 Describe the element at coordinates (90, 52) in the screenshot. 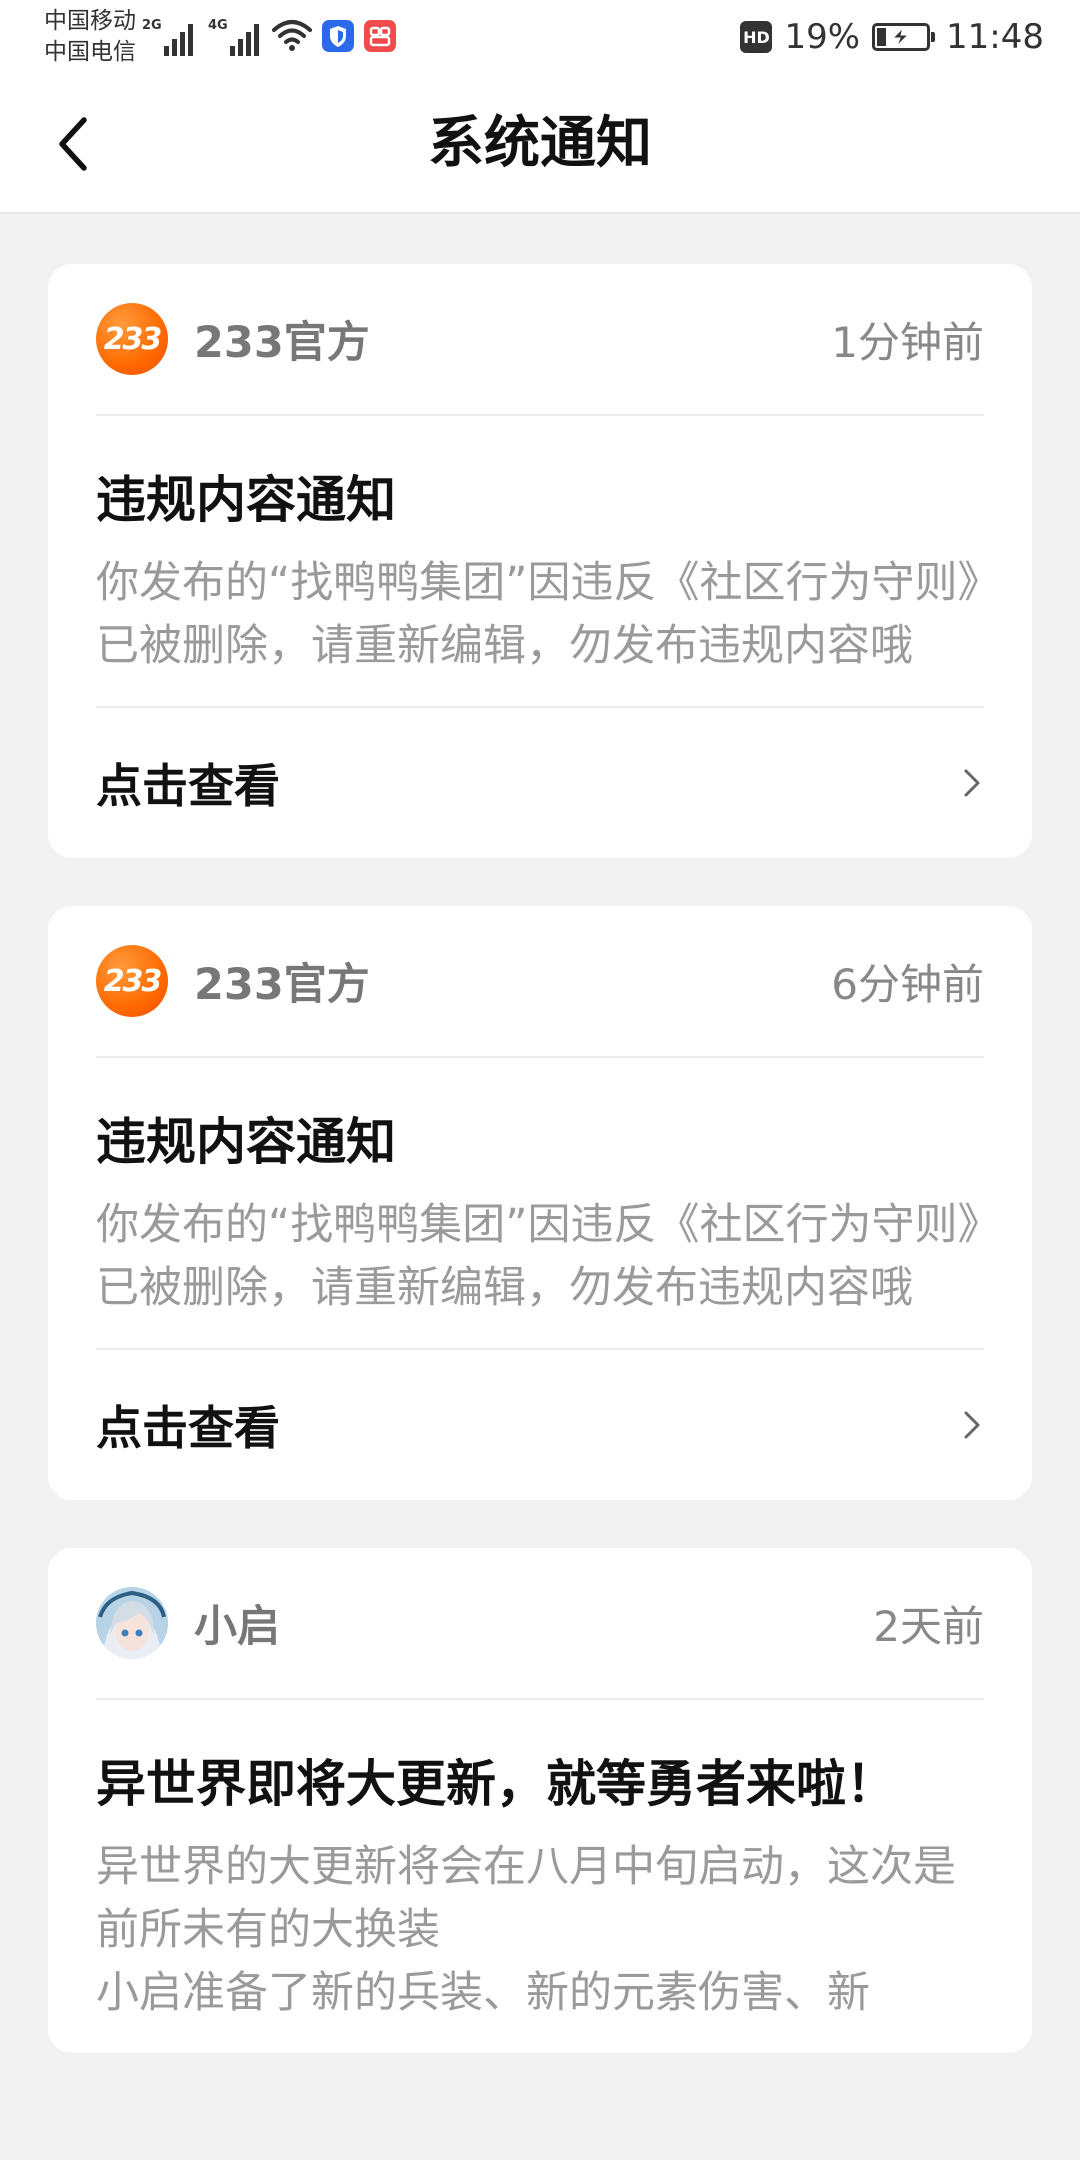

I see `carrier-2-label: 中国电信` at that location.